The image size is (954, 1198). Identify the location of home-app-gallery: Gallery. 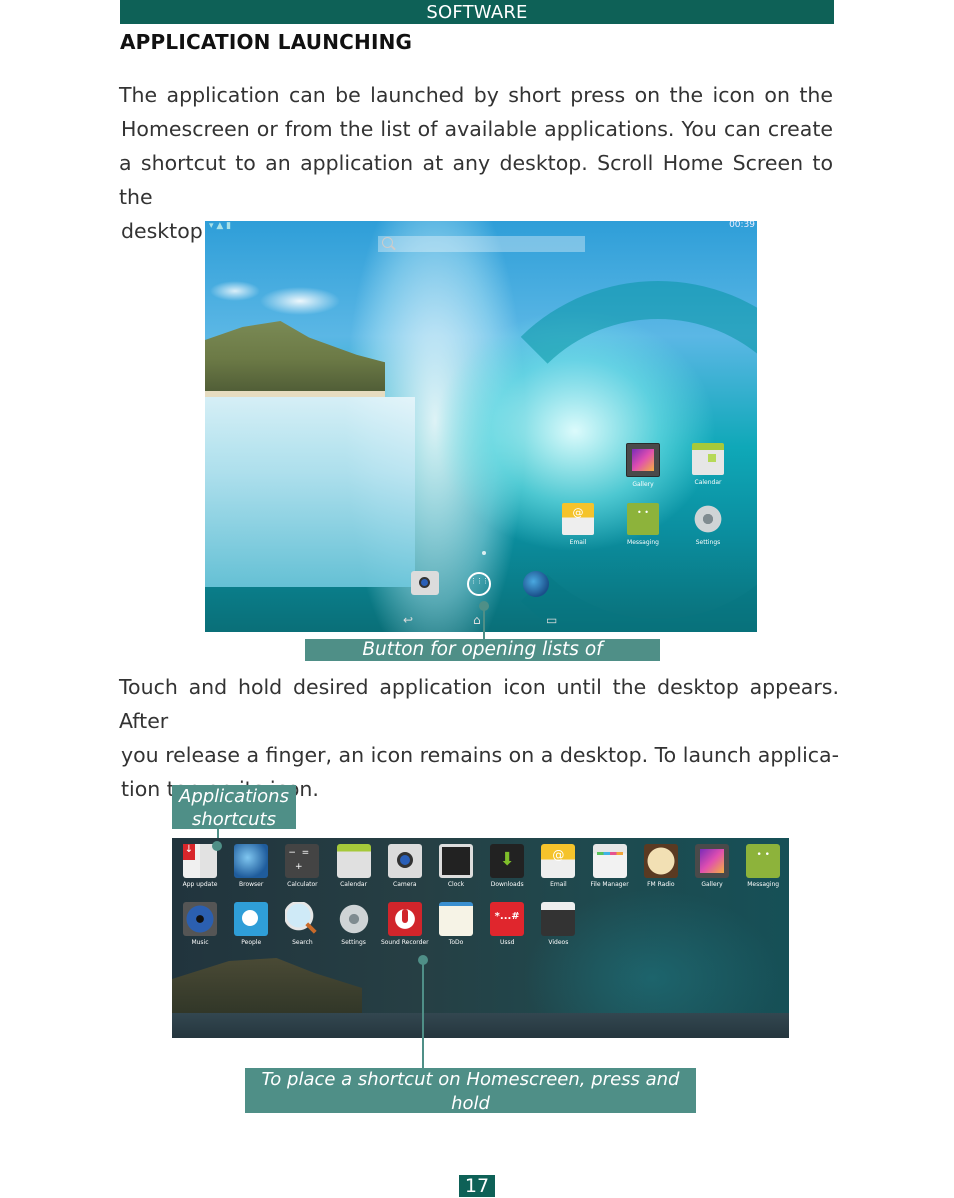
(643, 465).